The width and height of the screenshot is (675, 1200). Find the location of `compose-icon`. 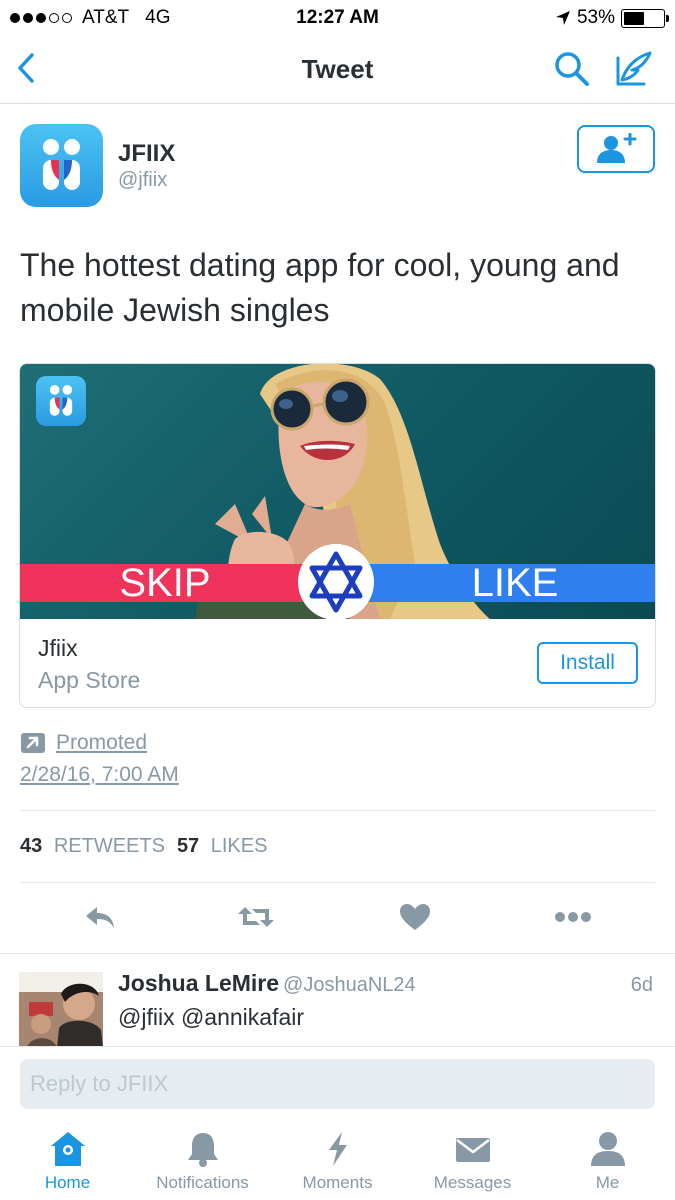

compose-icon is located at coordinates (633, 69).